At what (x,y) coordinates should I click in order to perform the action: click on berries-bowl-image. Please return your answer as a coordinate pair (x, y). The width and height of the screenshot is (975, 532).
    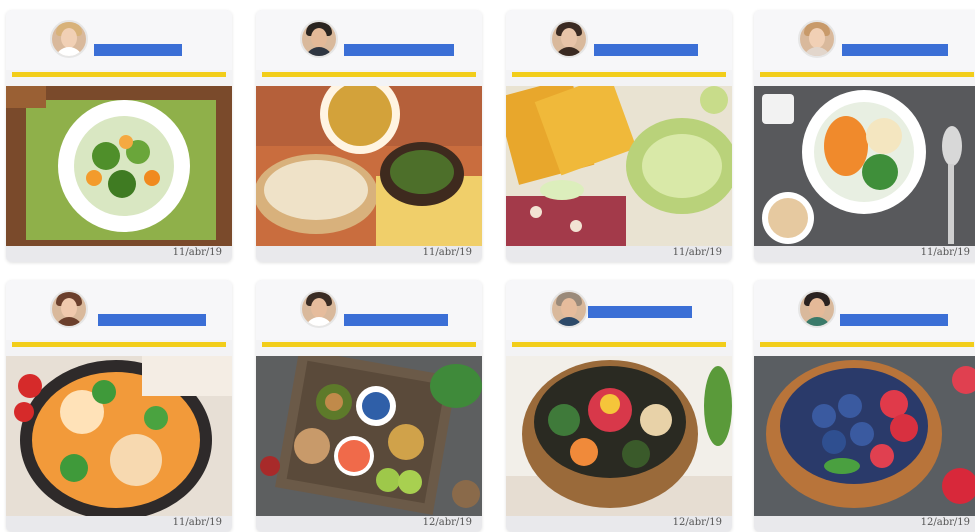
    Looking at the image, I should click on (864, 436).